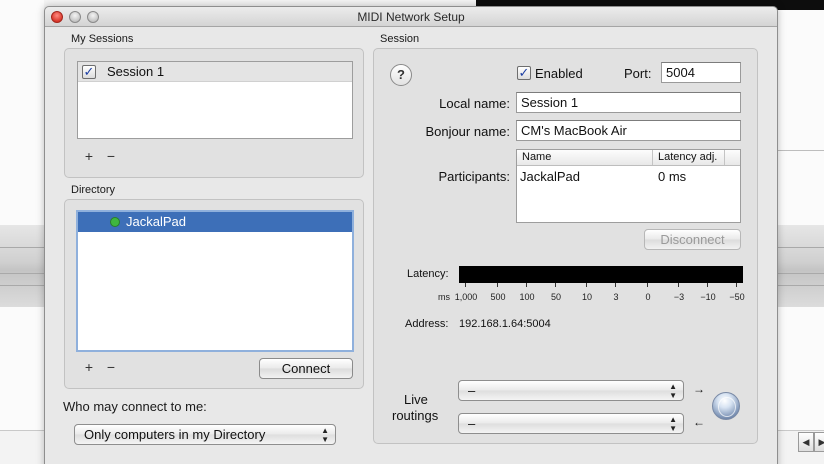  What do you see at coordinates (111, 156) in the screenshot?
I see `remove-session-button: −` at bounding box center [111, 156].